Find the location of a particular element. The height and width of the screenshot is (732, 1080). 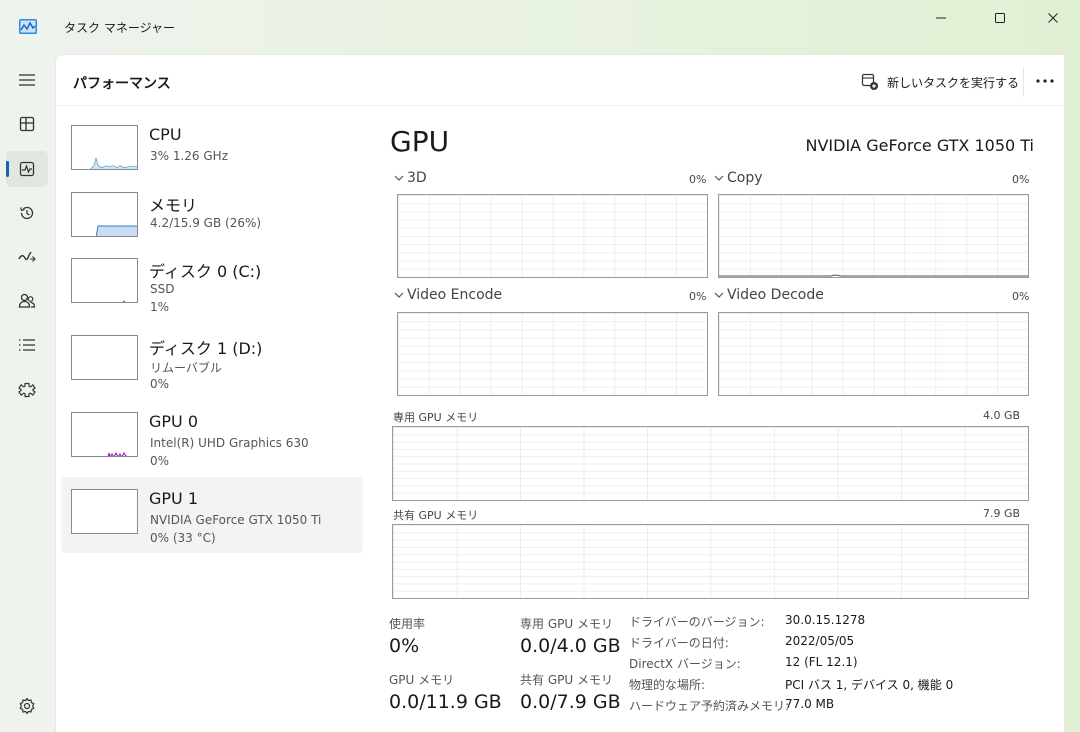

disk0-thumbnail is located at coordinates (104, 280).